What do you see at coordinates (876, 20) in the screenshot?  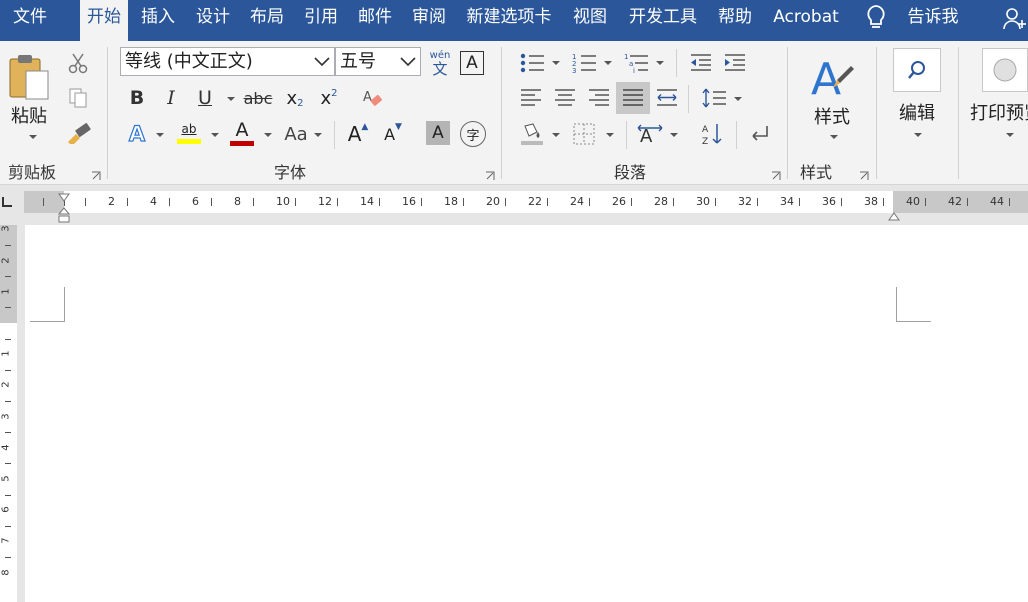 I see `lightbulb-icon` at bounding box center [876, 20].